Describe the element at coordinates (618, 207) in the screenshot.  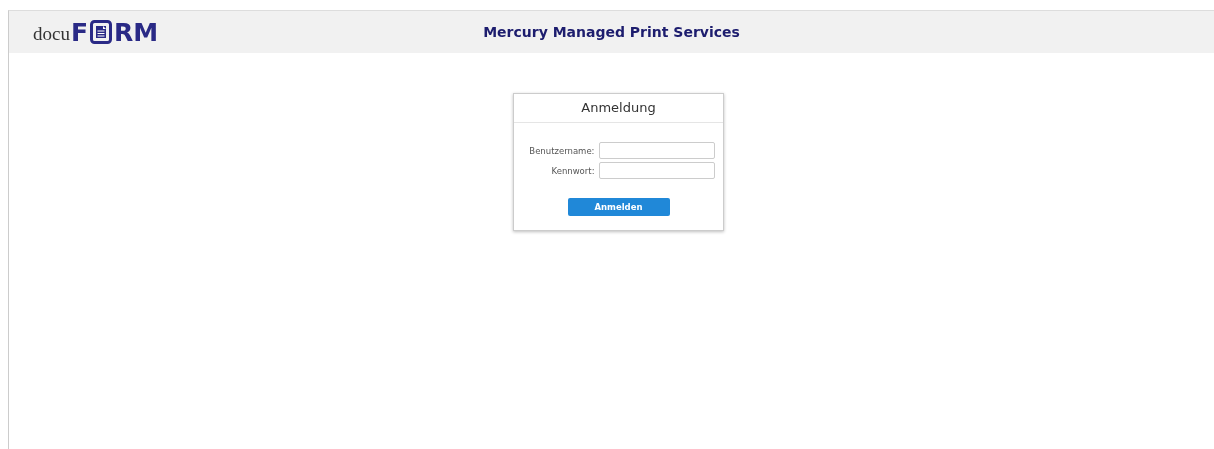
I see `login-button: Anmelden` at that location.